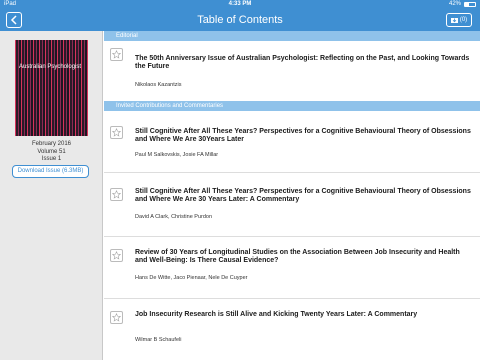 The height and width of the screenshot is (360, 480). What do you see at coordinates (51, 159) in the screenshot?
I see `issue-number: Issue 1` at bounding box center [51, 159].